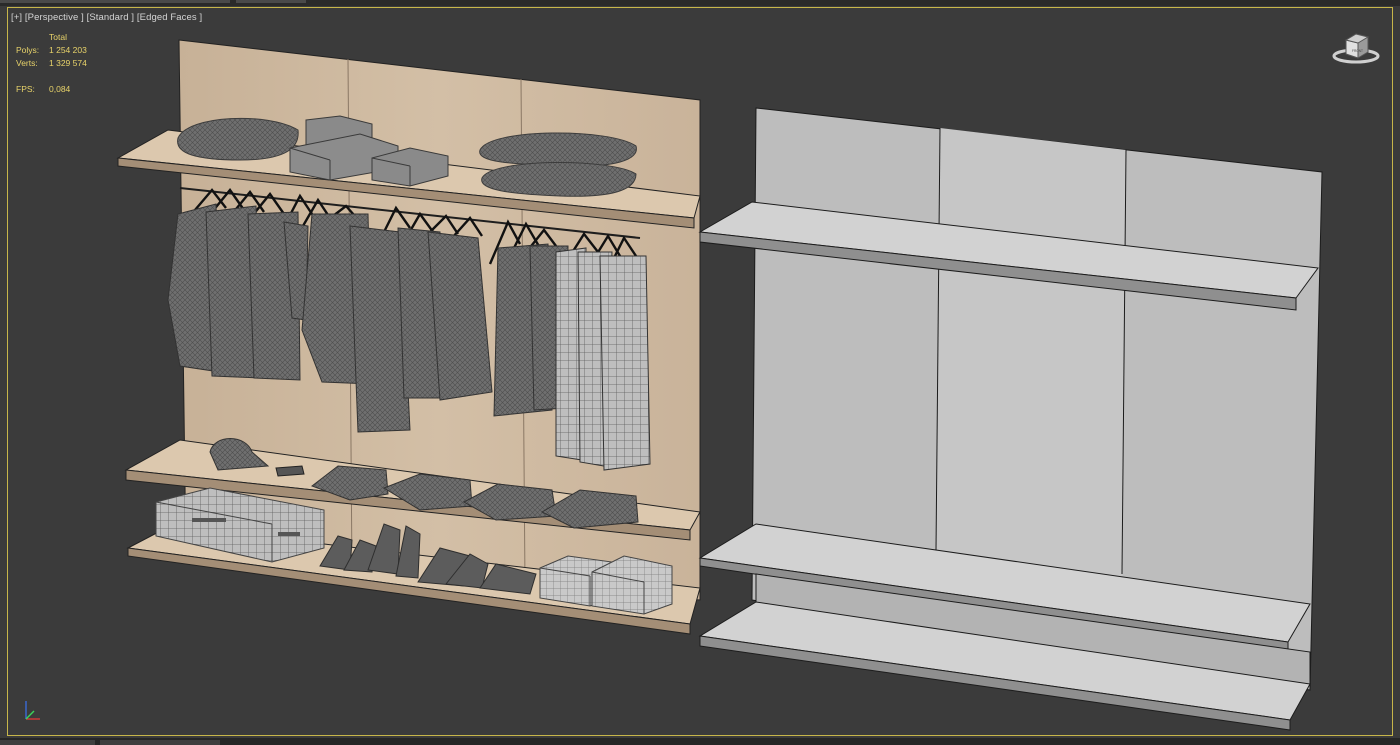 This screenshot has width=1400, height=745. I want to click on viewport-bottom-strip, so click(700, 741).